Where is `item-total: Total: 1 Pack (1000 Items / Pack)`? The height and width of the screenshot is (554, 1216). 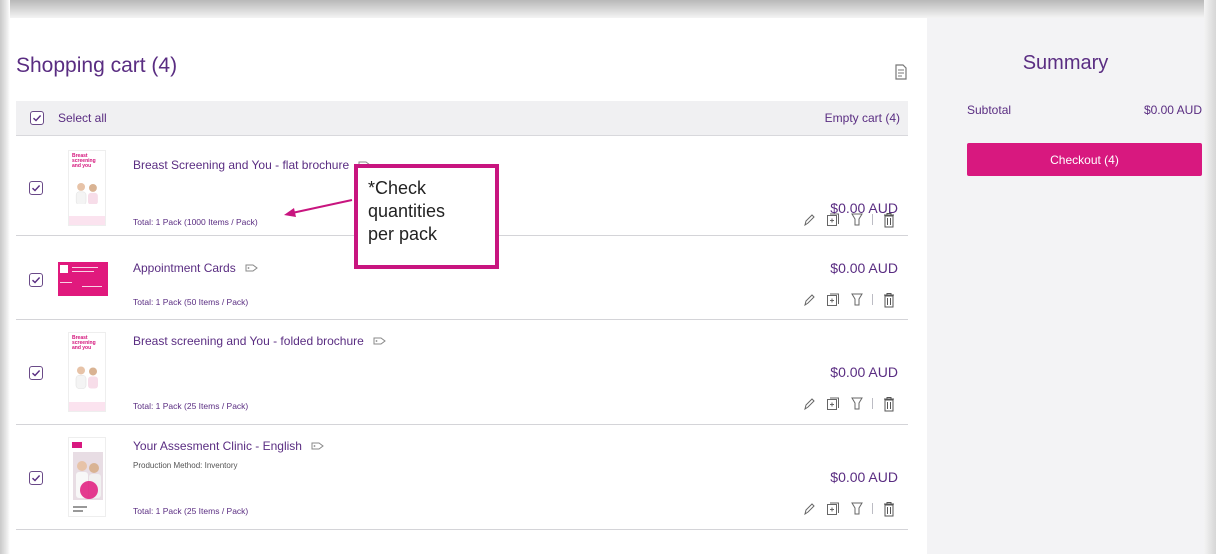 item-total: Total: 1 Pack (1000 Items / Pack) is located at coordinates (195, 222).